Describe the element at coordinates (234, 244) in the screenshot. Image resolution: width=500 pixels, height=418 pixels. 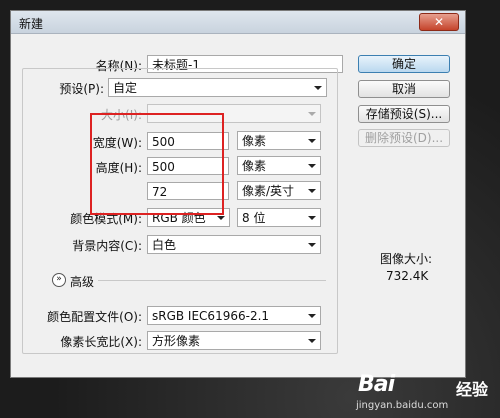
I see `background-select: 白色` at that location.